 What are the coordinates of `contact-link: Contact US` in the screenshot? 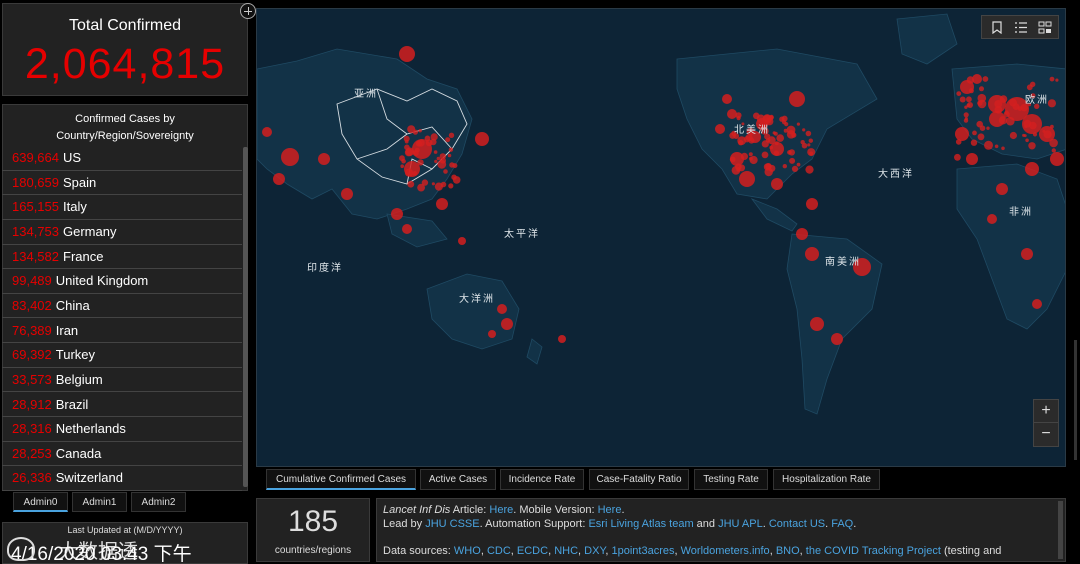 It's located at (797, 524).